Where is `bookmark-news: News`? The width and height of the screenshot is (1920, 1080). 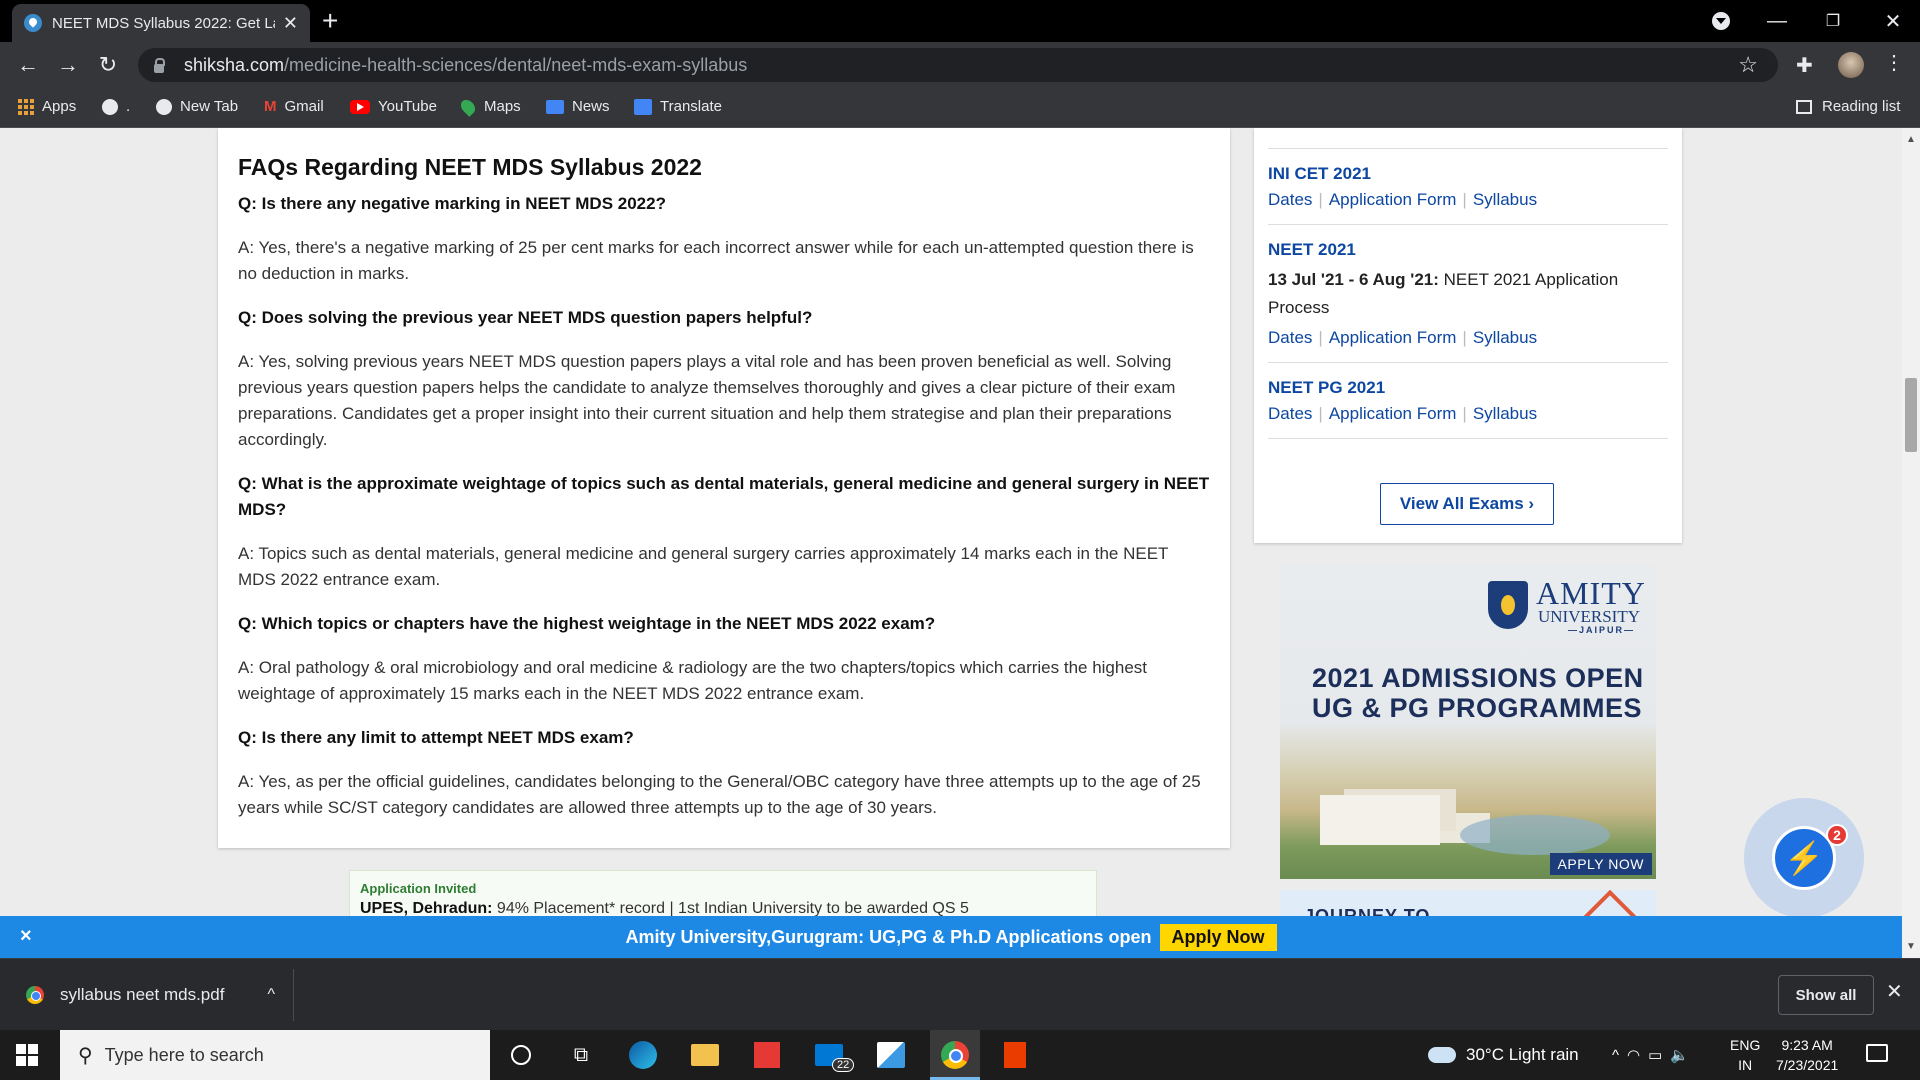 bookmark-news: News is located at coordinates (578, 106).